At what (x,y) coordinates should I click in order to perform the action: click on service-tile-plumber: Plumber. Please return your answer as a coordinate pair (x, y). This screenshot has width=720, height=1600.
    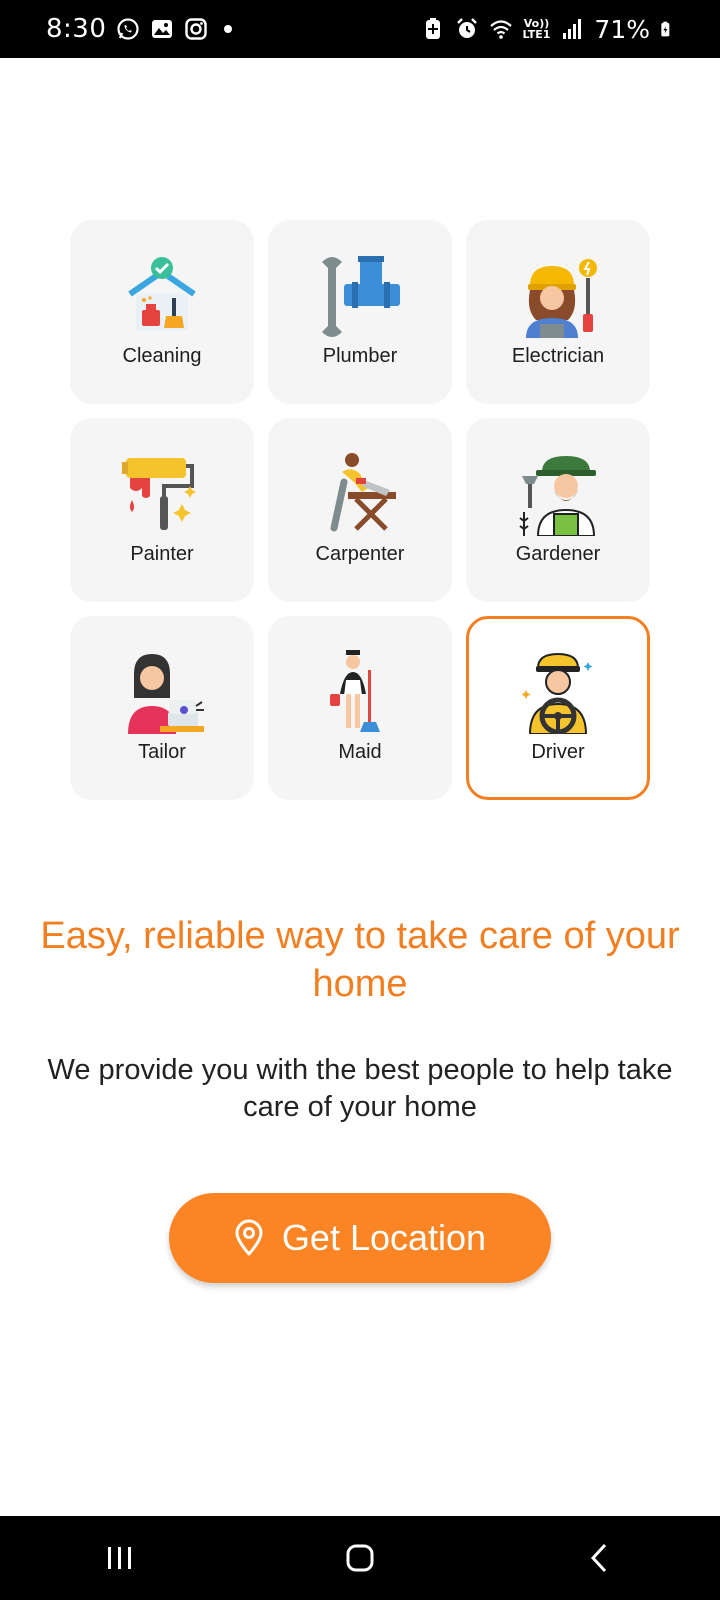
    Looking at the image, I should click on (360, 312).